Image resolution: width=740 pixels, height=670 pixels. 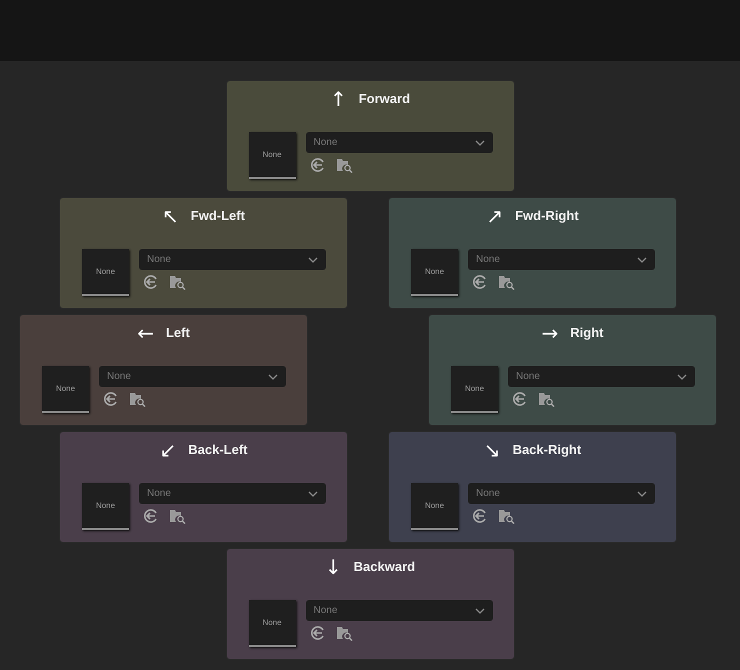 I want to click on direction-title: Right, so click(x=587, y=333).